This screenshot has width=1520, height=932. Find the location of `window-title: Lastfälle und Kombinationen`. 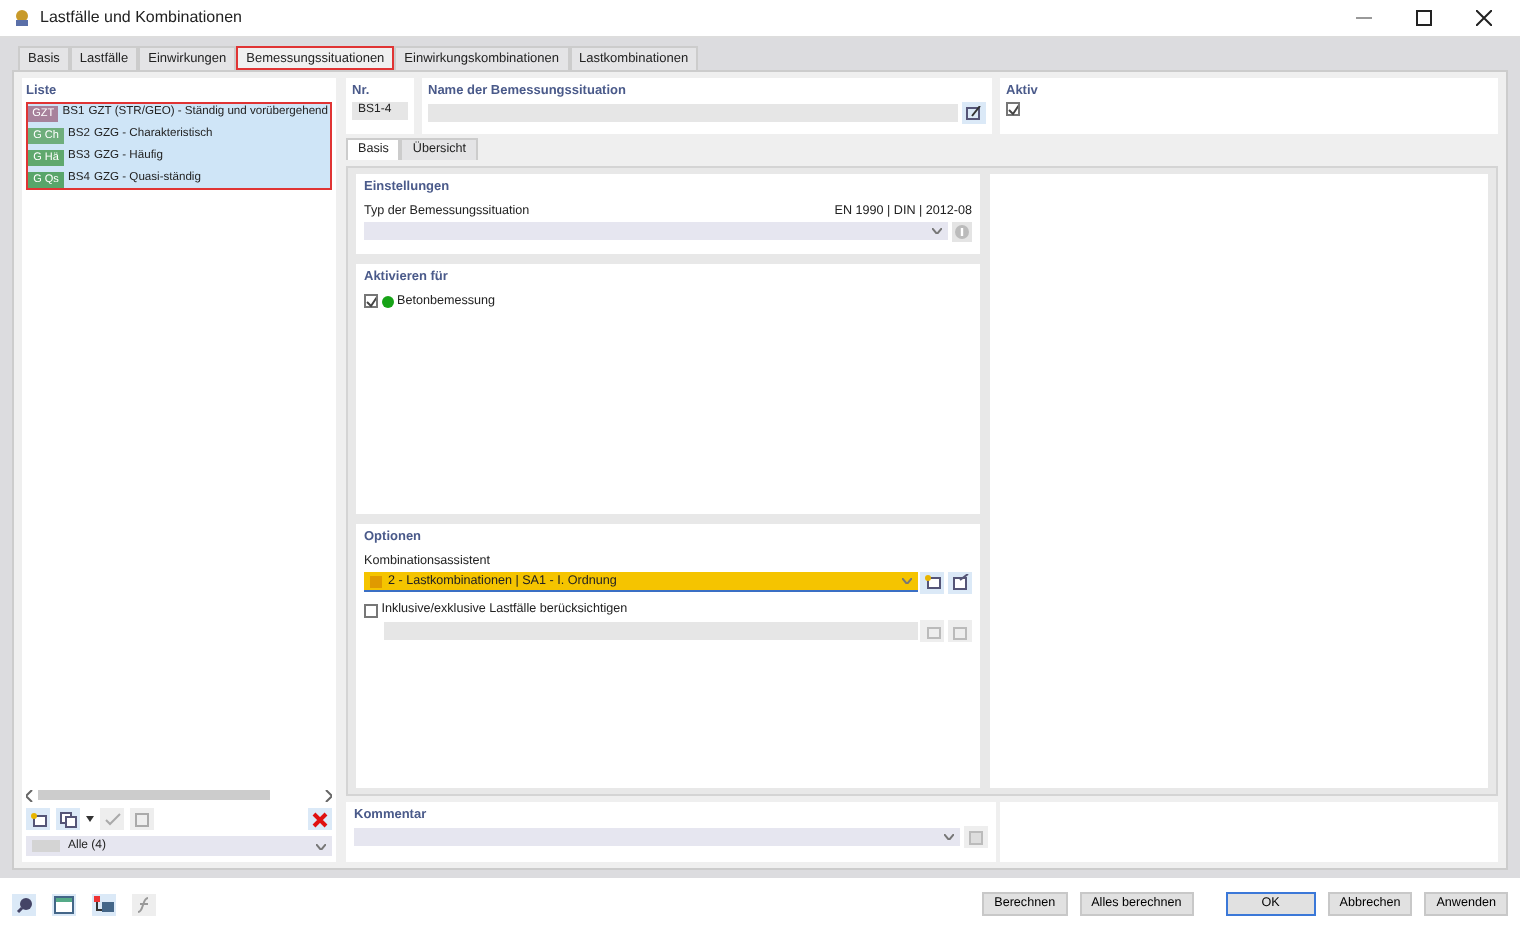

window-title: Lastfälle und Kombinationen is located at coordinates (141, 18).